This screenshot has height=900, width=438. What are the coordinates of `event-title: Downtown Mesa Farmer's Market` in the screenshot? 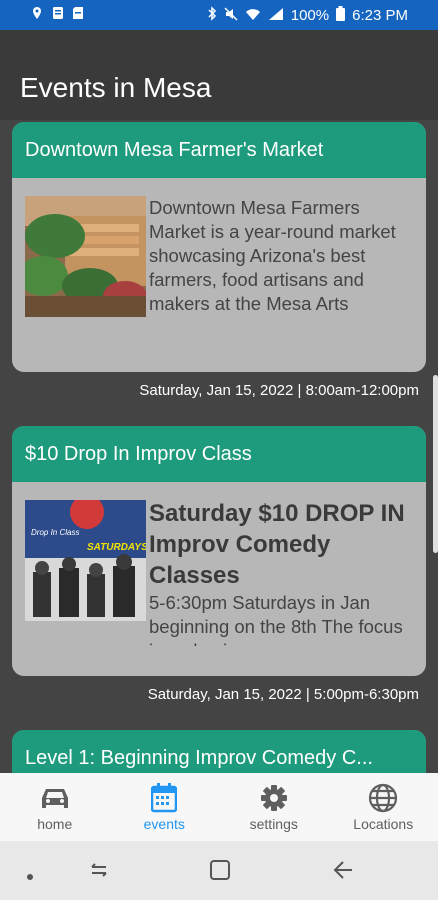 It's located at (219, 150).